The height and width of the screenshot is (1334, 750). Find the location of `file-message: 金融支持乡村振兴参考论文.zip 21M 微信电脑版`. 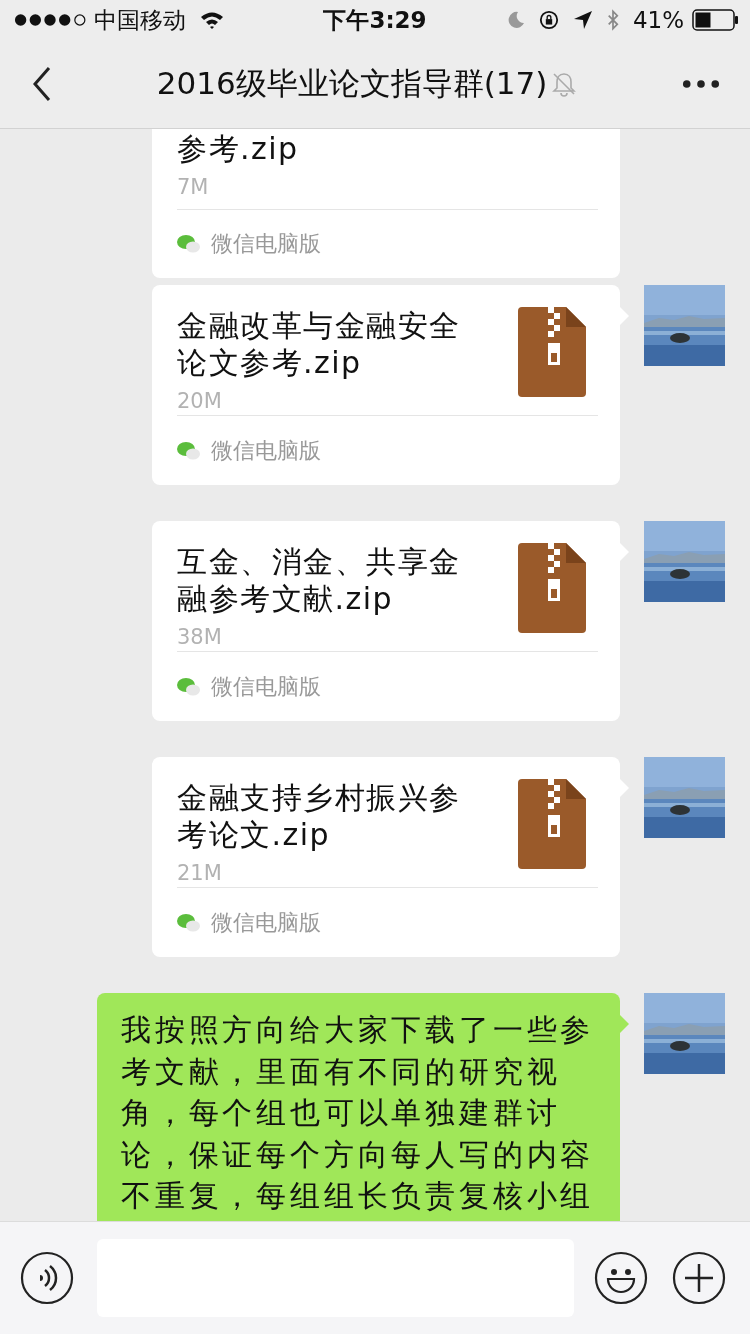

file-message: 金融支持乡村振兴参考论文.zip 21M 微信电脑版 is located at coordinates (386, 857).